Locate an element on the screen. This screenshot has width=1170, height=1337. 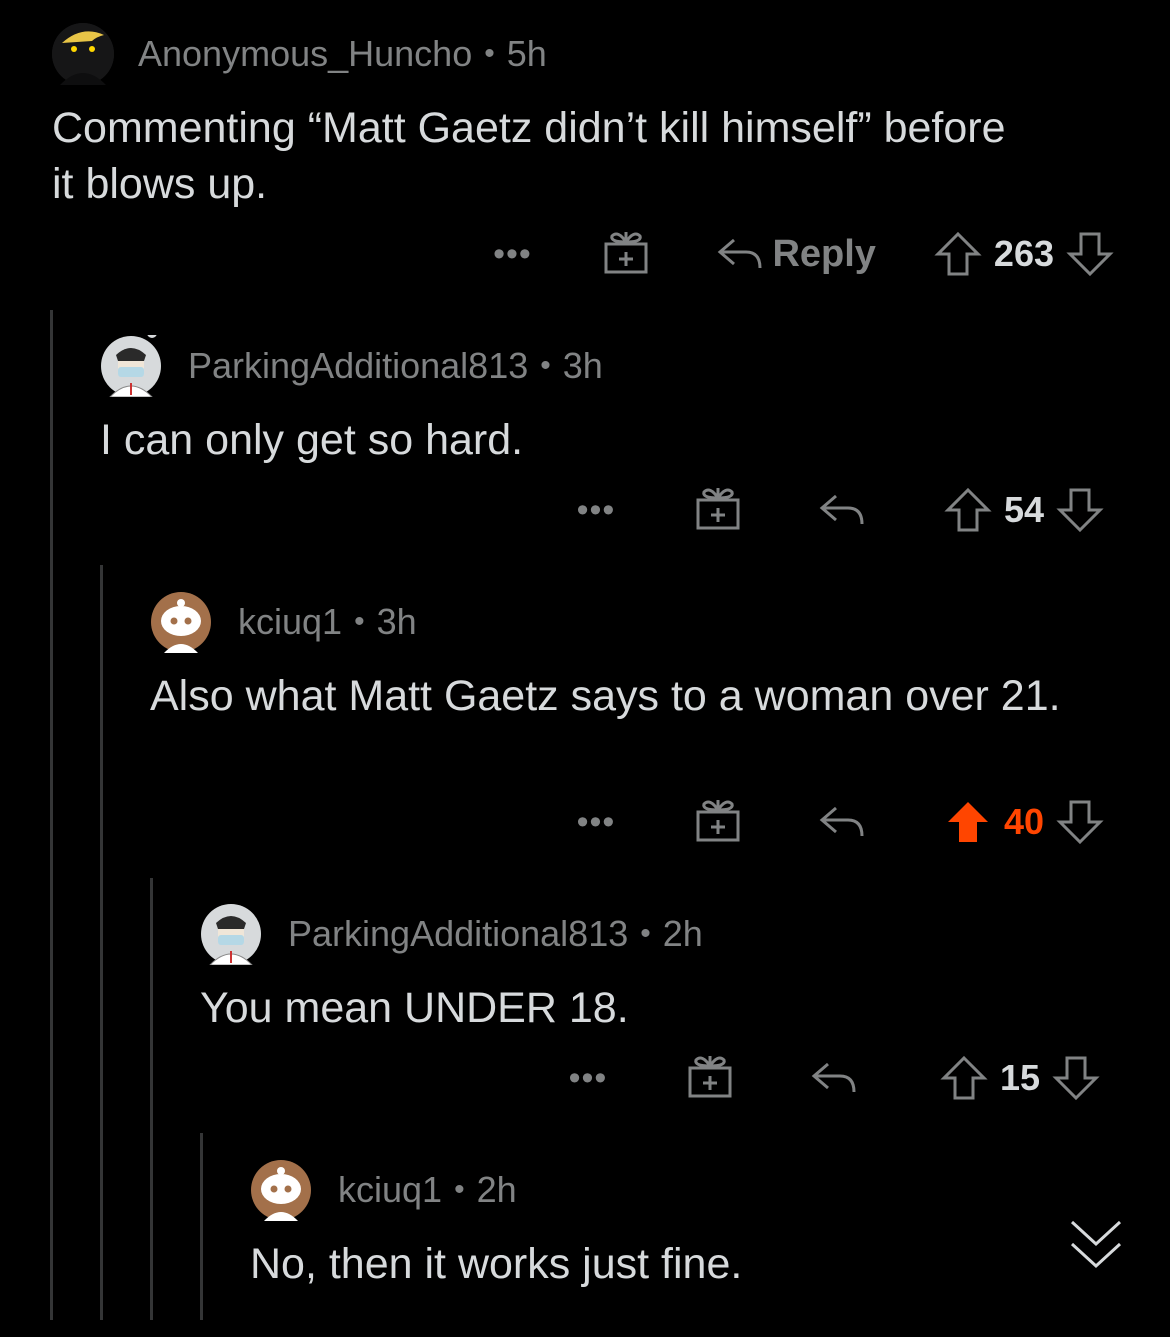
username: Anonymous_Huncho is located at coordinates (305, 54).